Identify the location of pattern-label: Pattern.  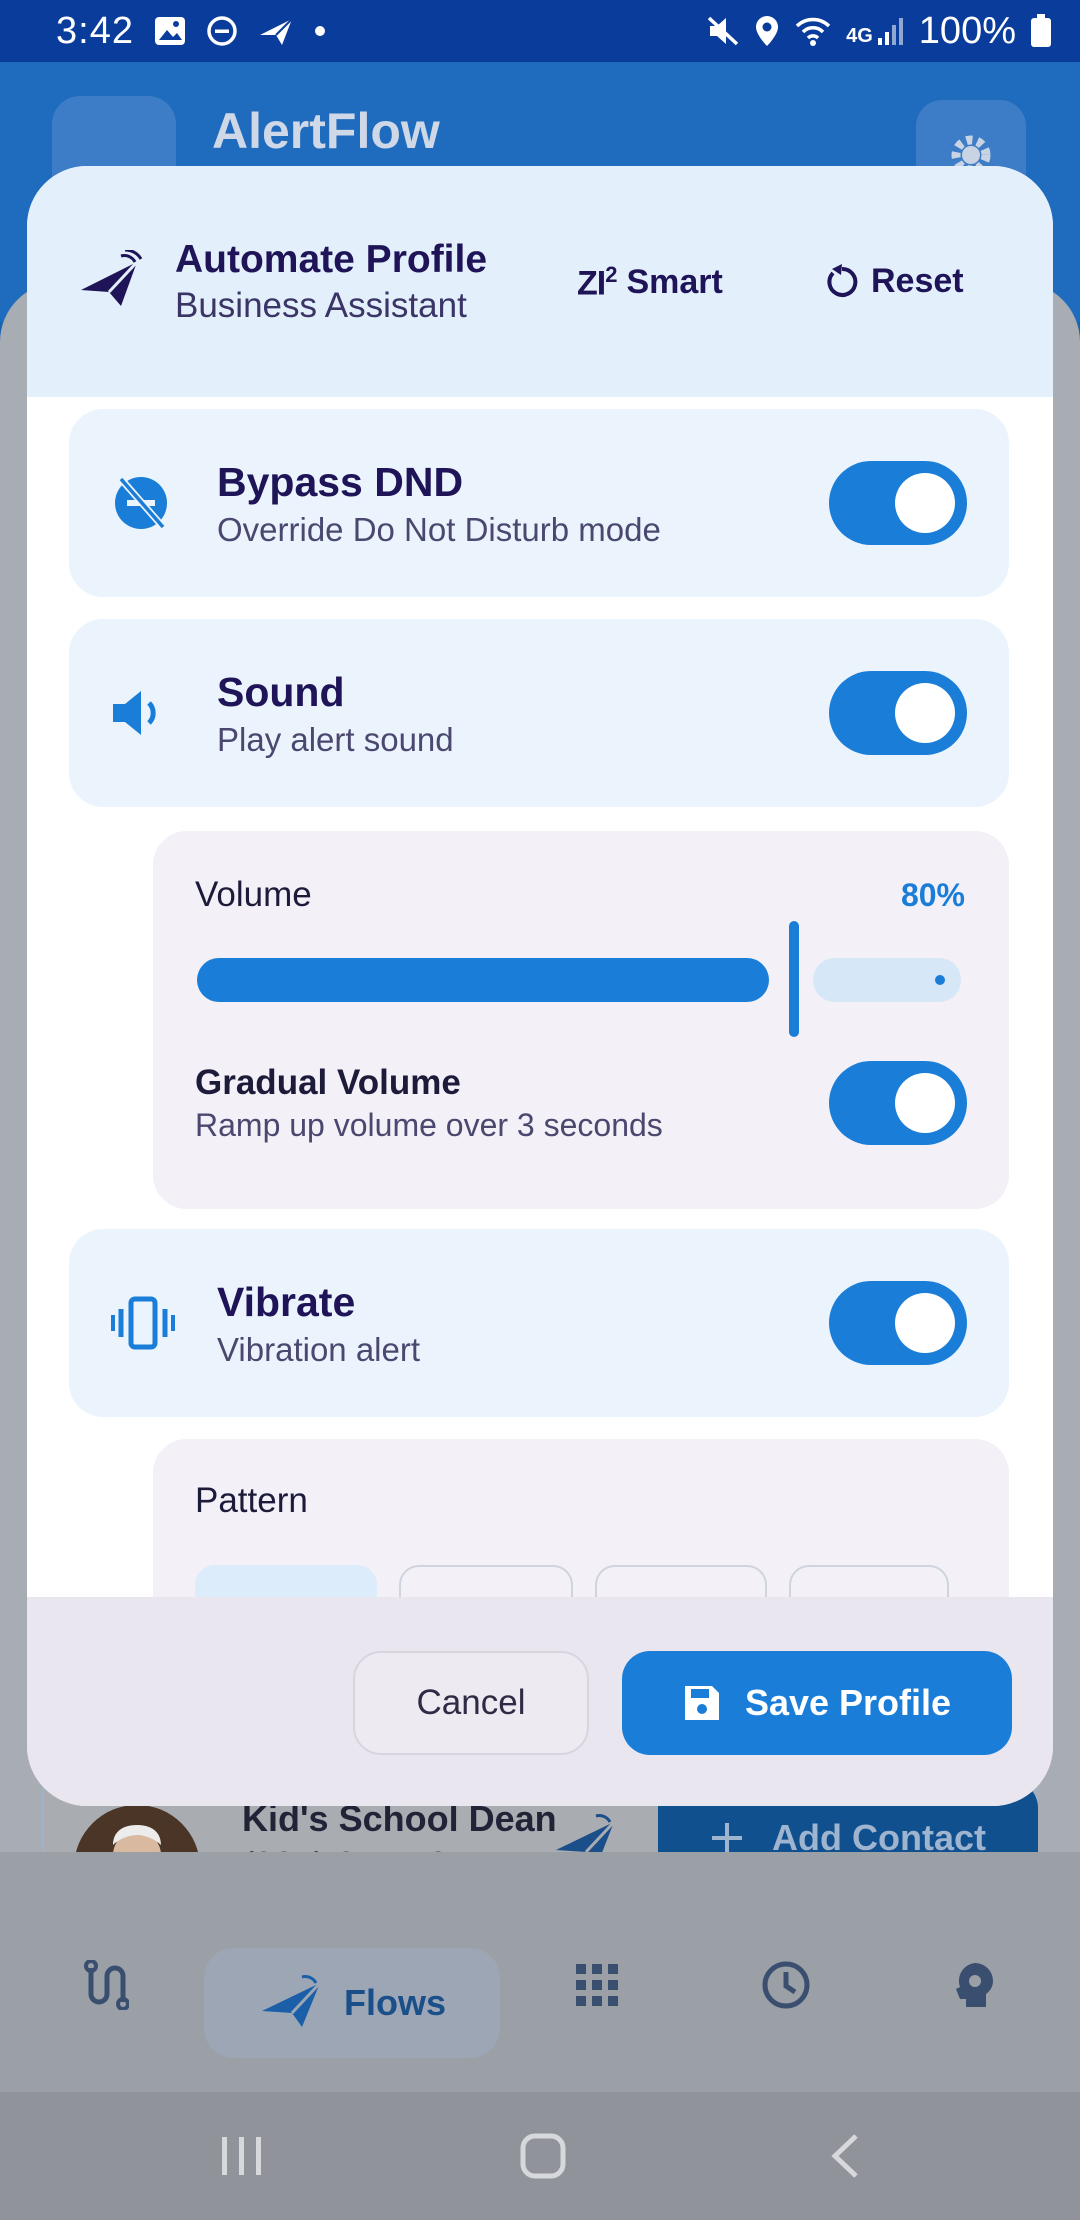
(251, 1500).